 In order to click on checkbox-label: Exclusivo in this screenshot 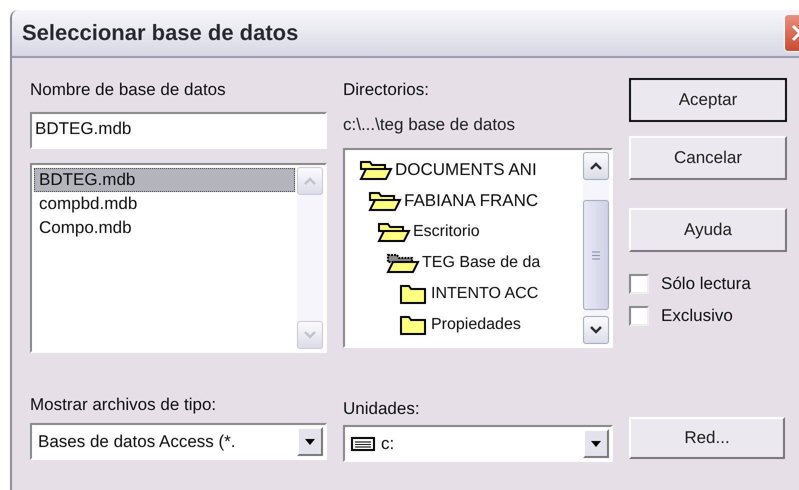, I will do `click(697, 316)`.